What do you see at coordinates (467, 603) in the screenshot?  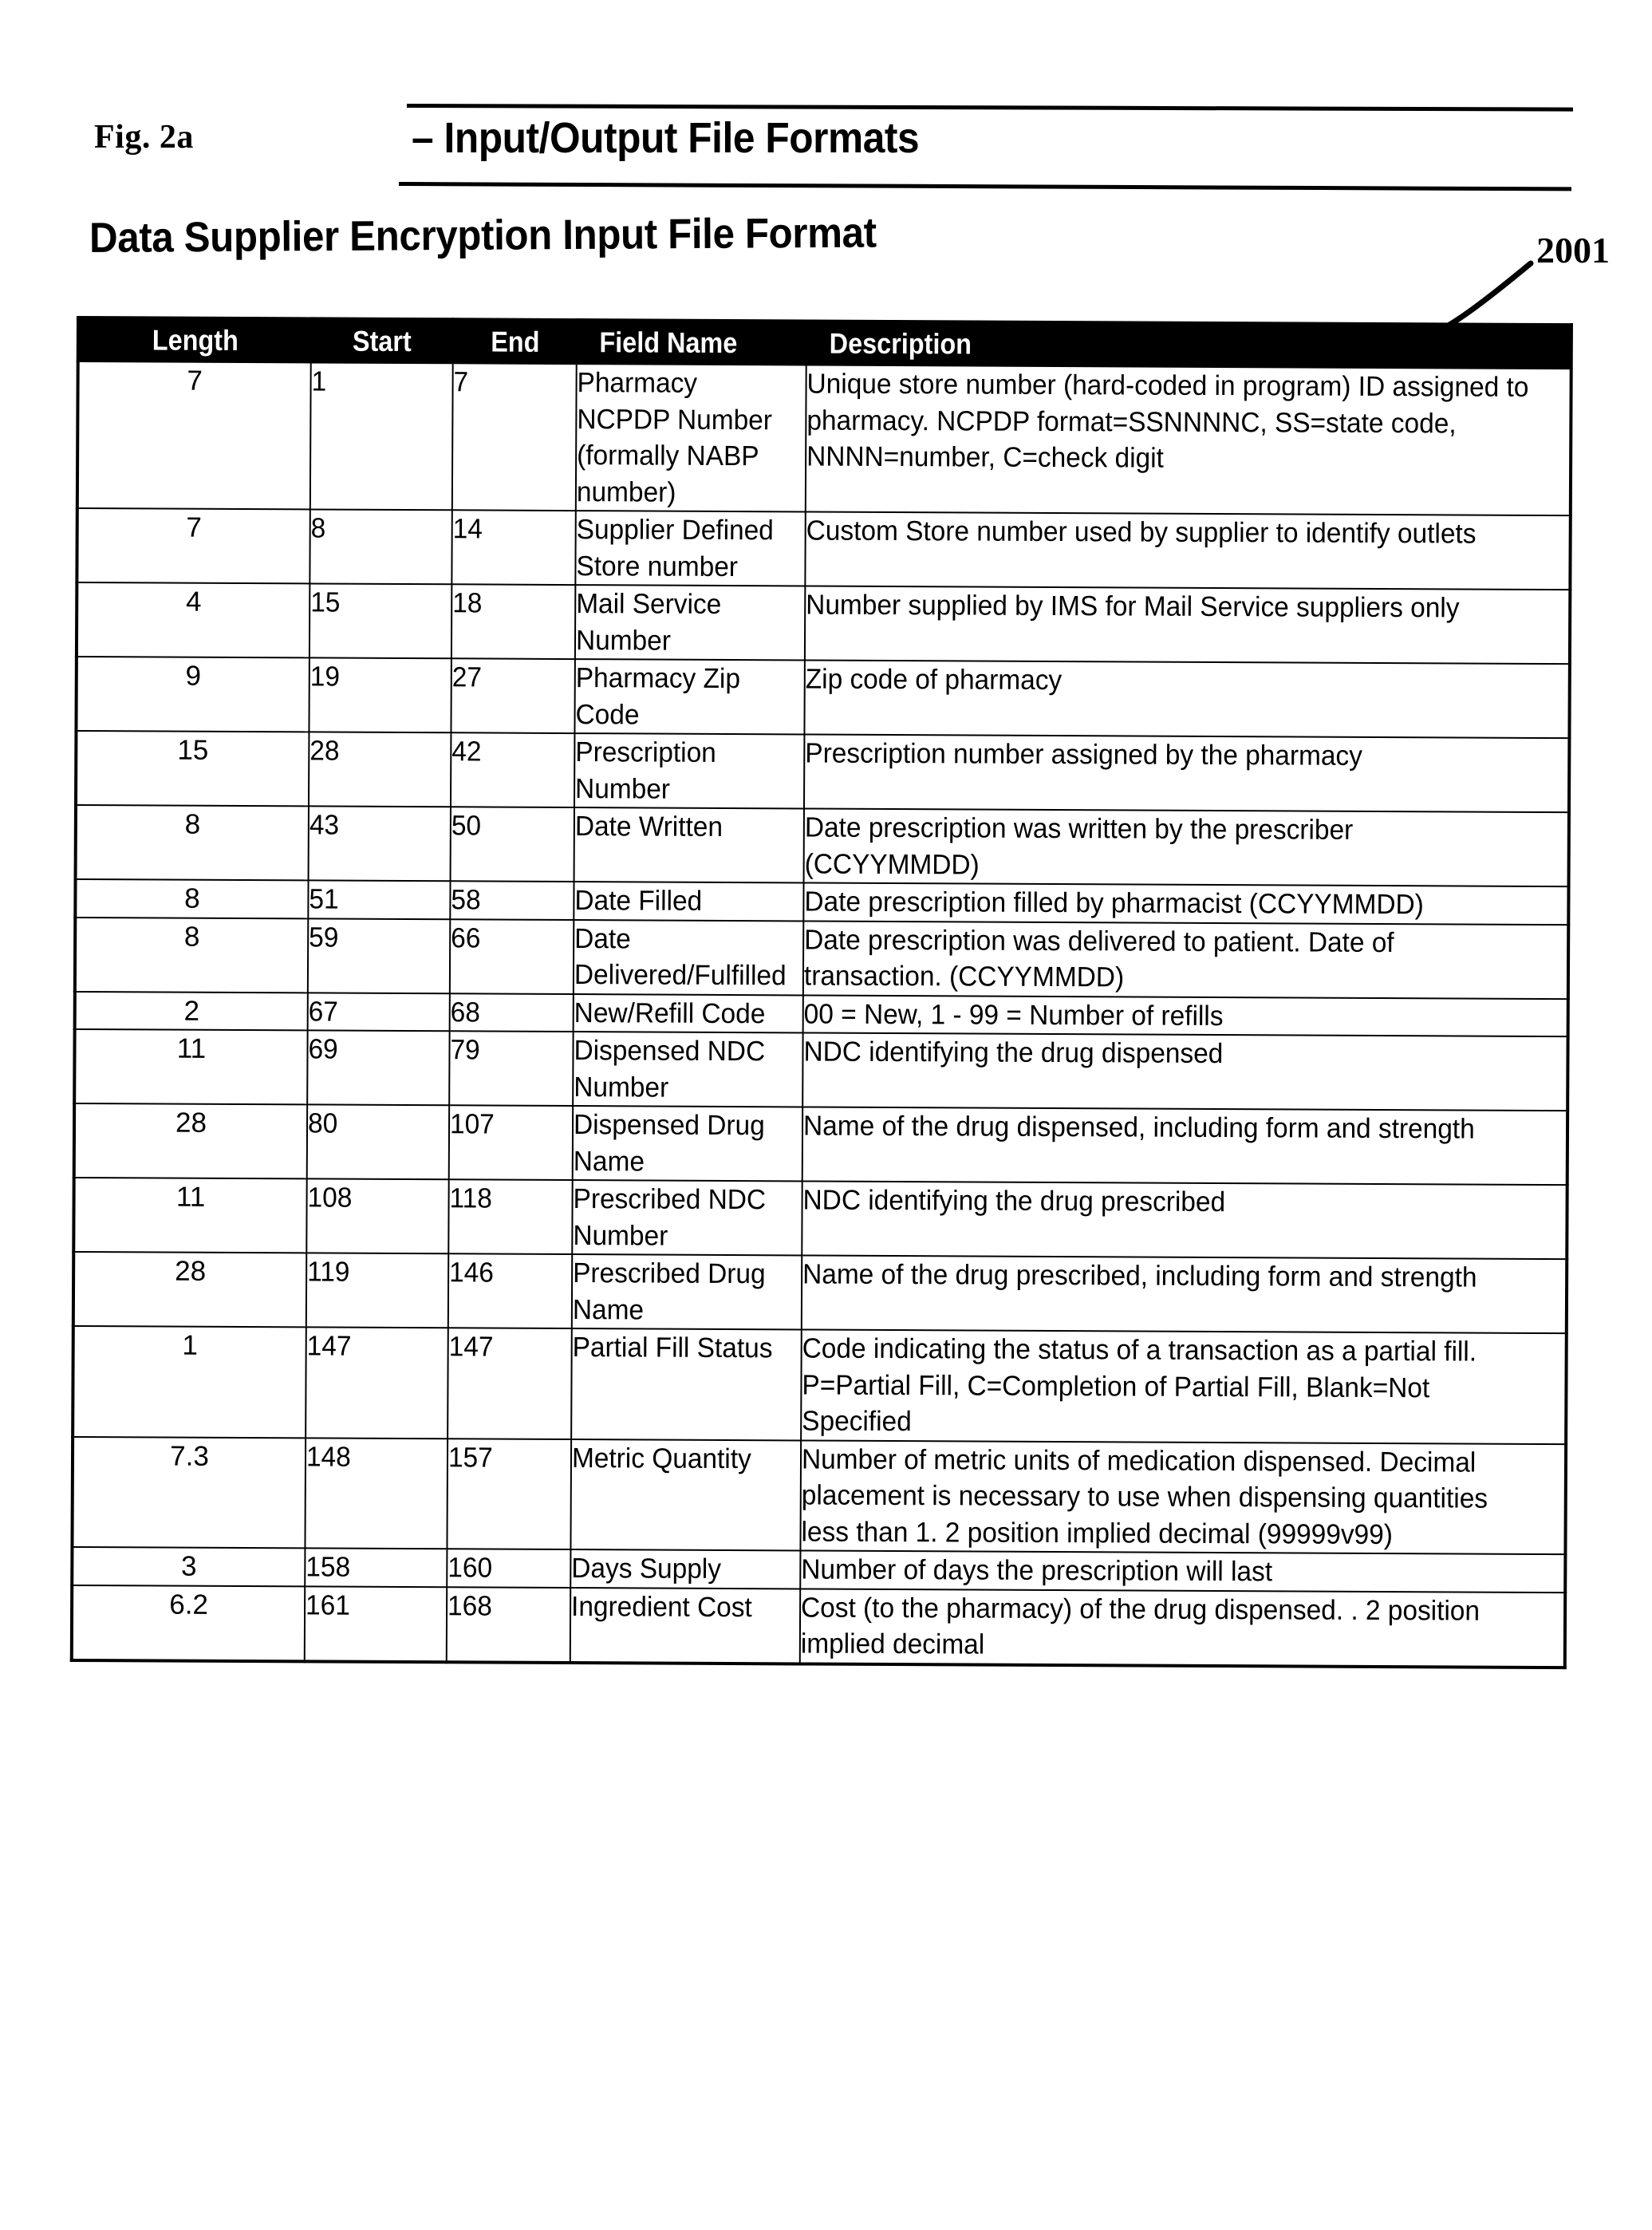 I see `cell-end-text: 18` at bounding box center [467, 603].